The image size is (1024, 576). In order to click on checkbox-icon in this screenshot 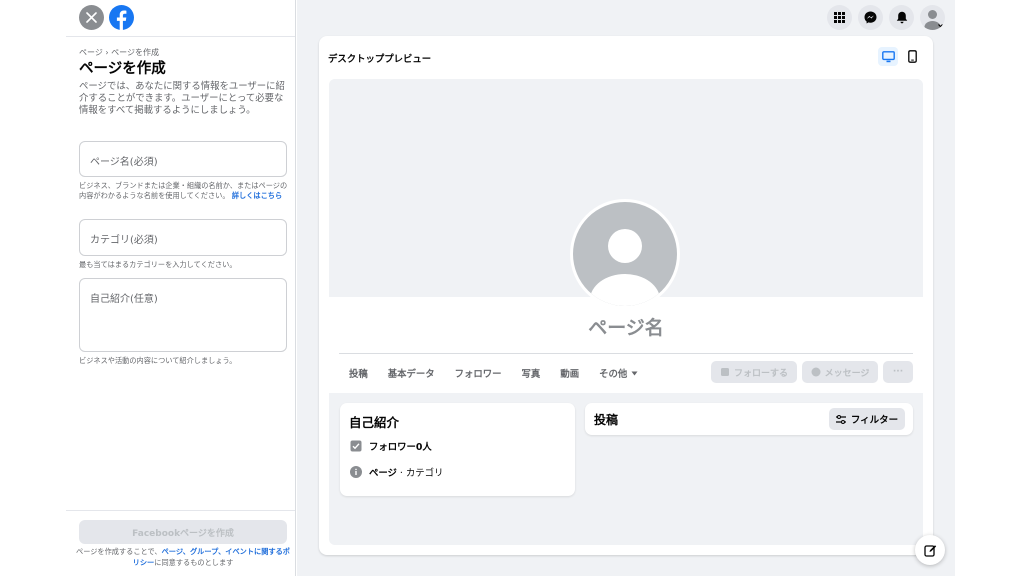, I will do `click(356, 446)`.